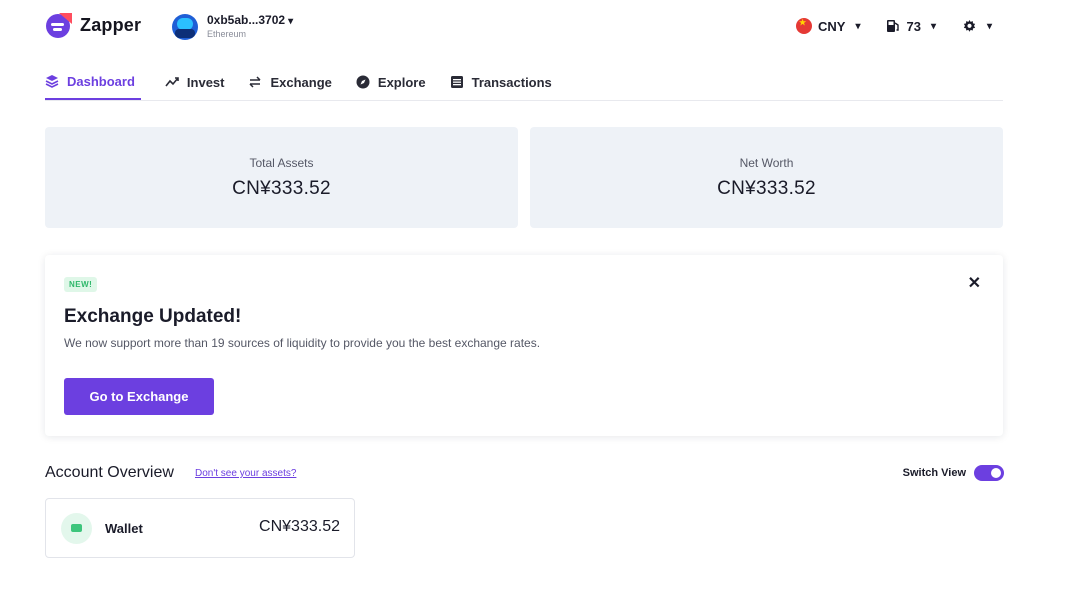 The image size is (1080, 600). Describe the element at coordinates (81, 284) in the screenshot. I see `new-badge: NEW!` at that location.